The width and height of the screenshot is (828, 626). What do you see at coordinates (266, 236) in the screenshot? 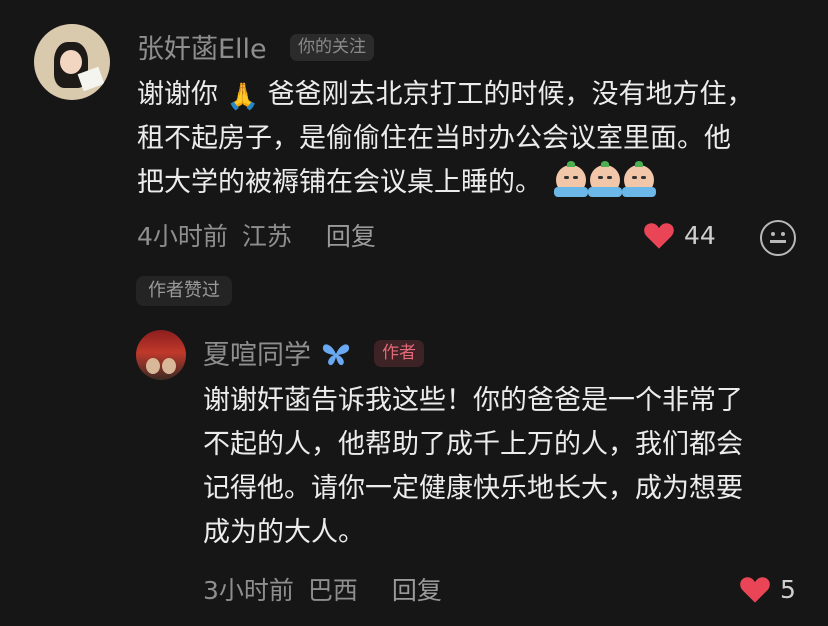
I see `location: 江苏` at bounding box center [266, 236].